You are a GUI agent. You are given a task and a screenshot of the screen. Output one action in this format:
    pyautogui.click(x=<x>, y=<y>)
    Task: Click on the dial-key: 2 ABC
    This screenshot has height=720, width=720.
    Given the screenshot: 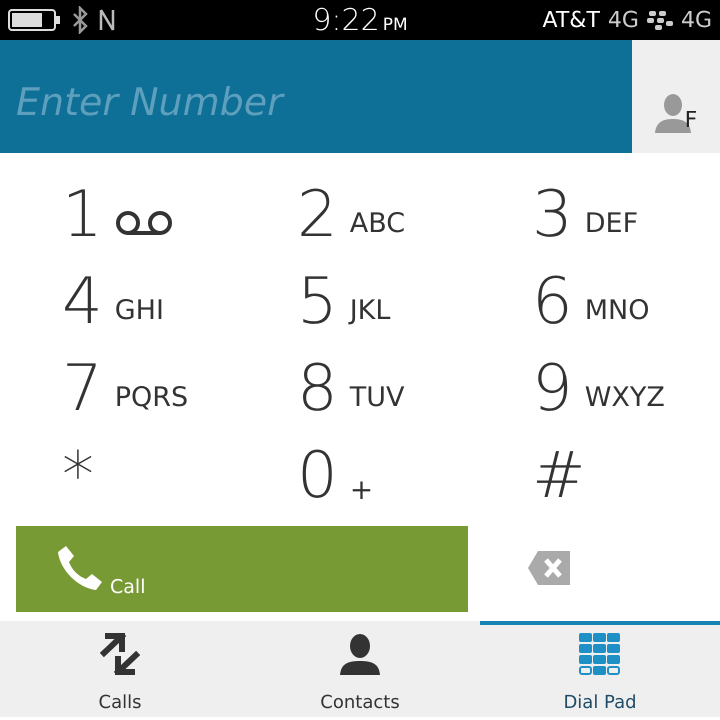 What is the action you would take?
    pyautogui.click(x=352, y=214)
    